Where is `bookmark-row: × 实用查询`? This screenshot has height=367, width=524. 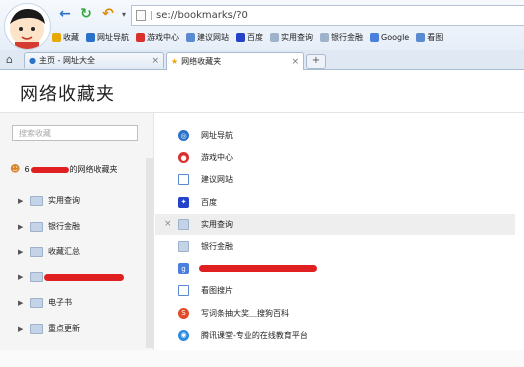
bookmark-row: × 实用查询 is located at coordinates (335, 224).